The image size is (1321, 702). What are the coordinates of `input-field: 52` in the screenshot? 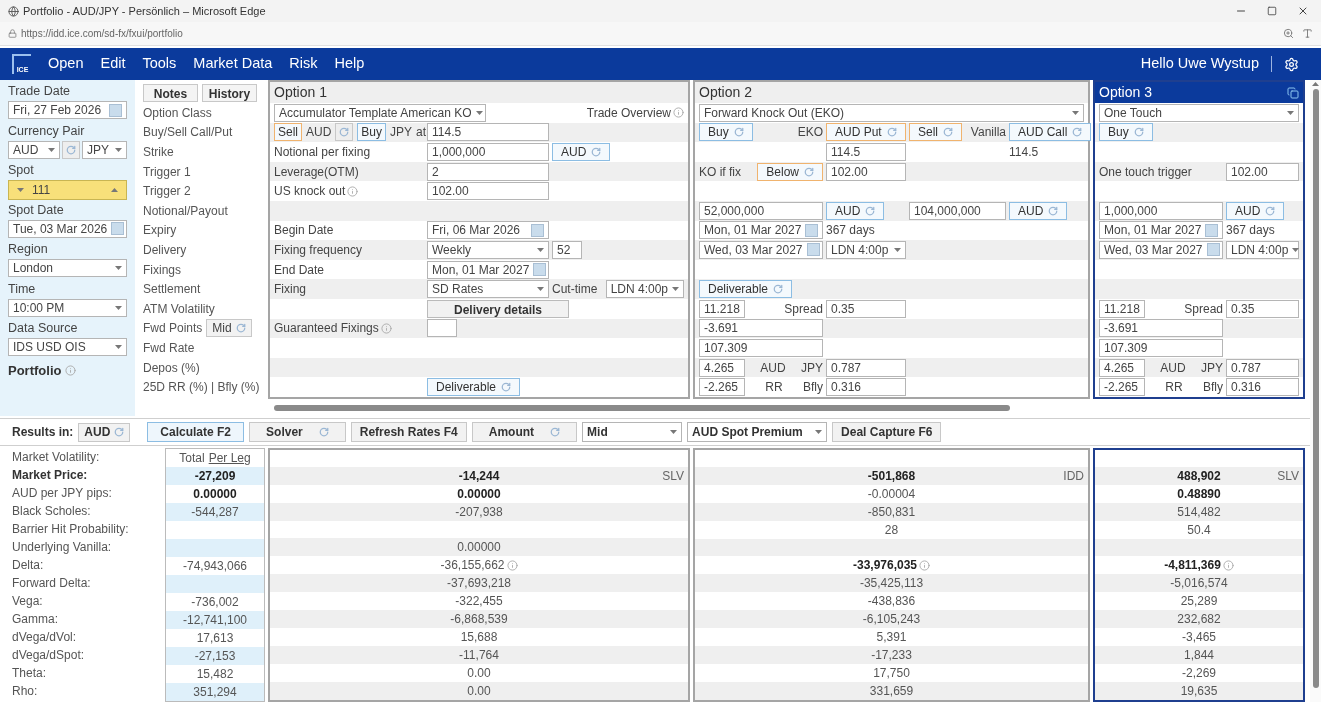 It's located at (567, 249).